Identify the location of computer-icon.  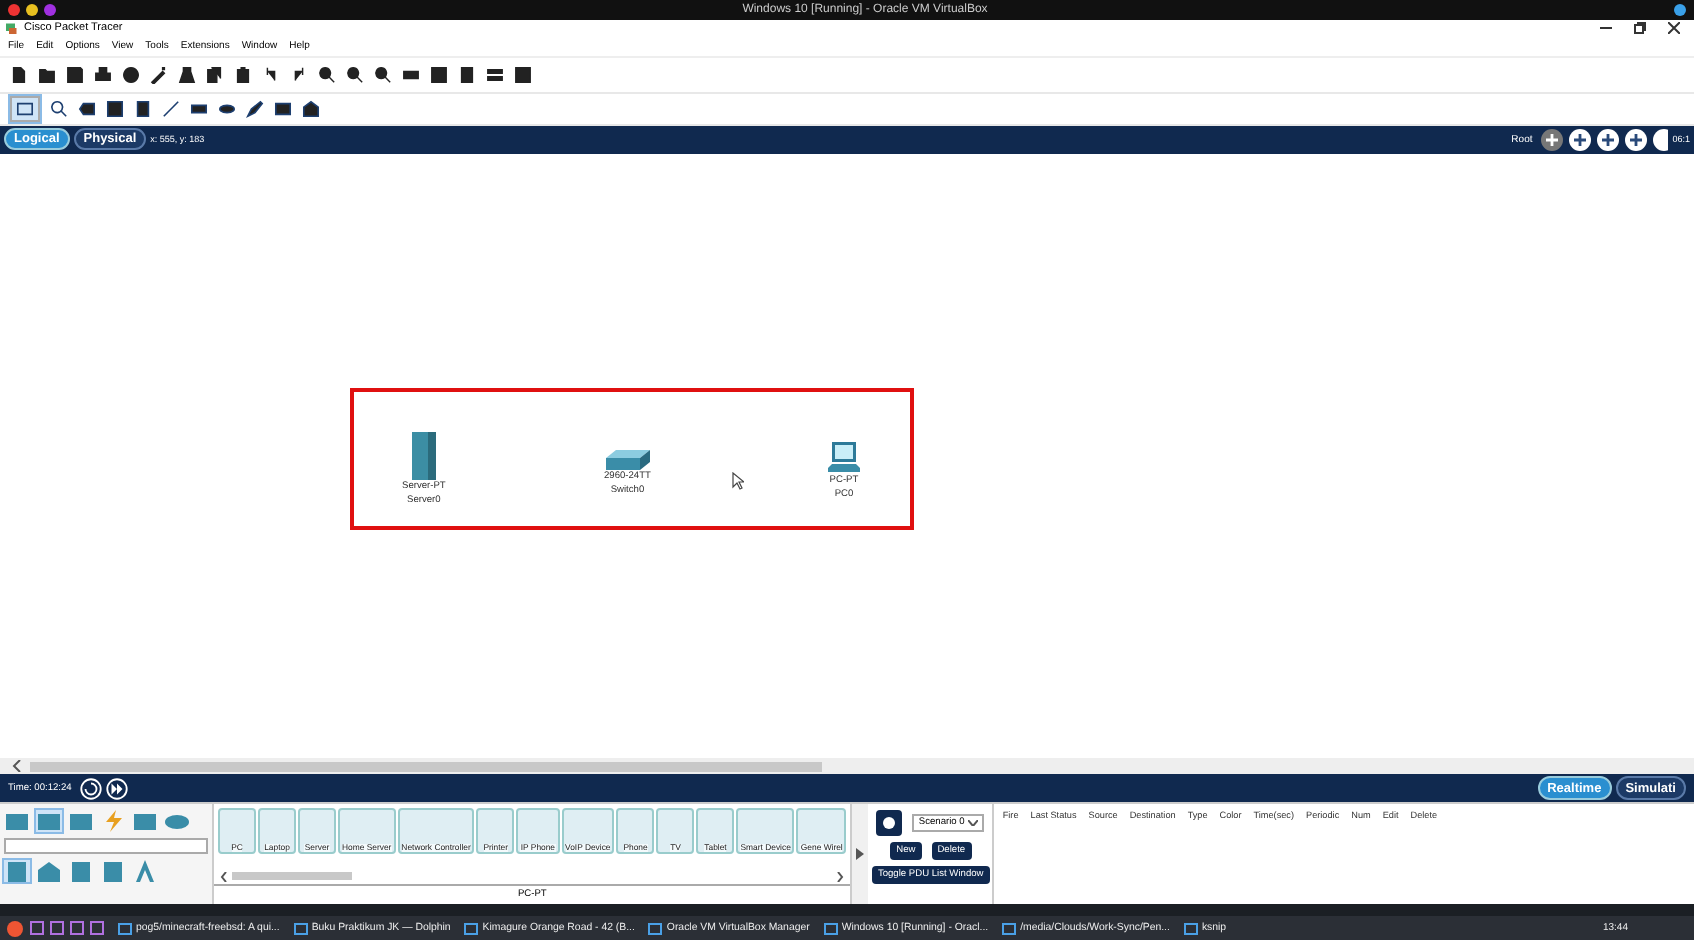
(844, 457).